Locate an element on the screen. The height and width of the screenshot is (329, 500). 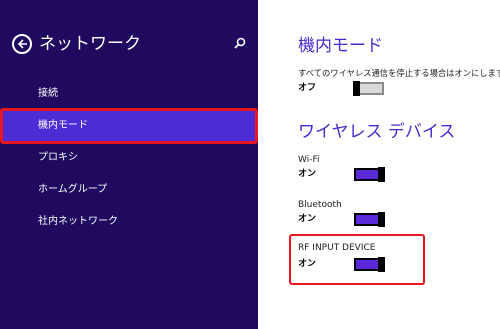
bluetooth-toggle is located at coordinates (369, 219).